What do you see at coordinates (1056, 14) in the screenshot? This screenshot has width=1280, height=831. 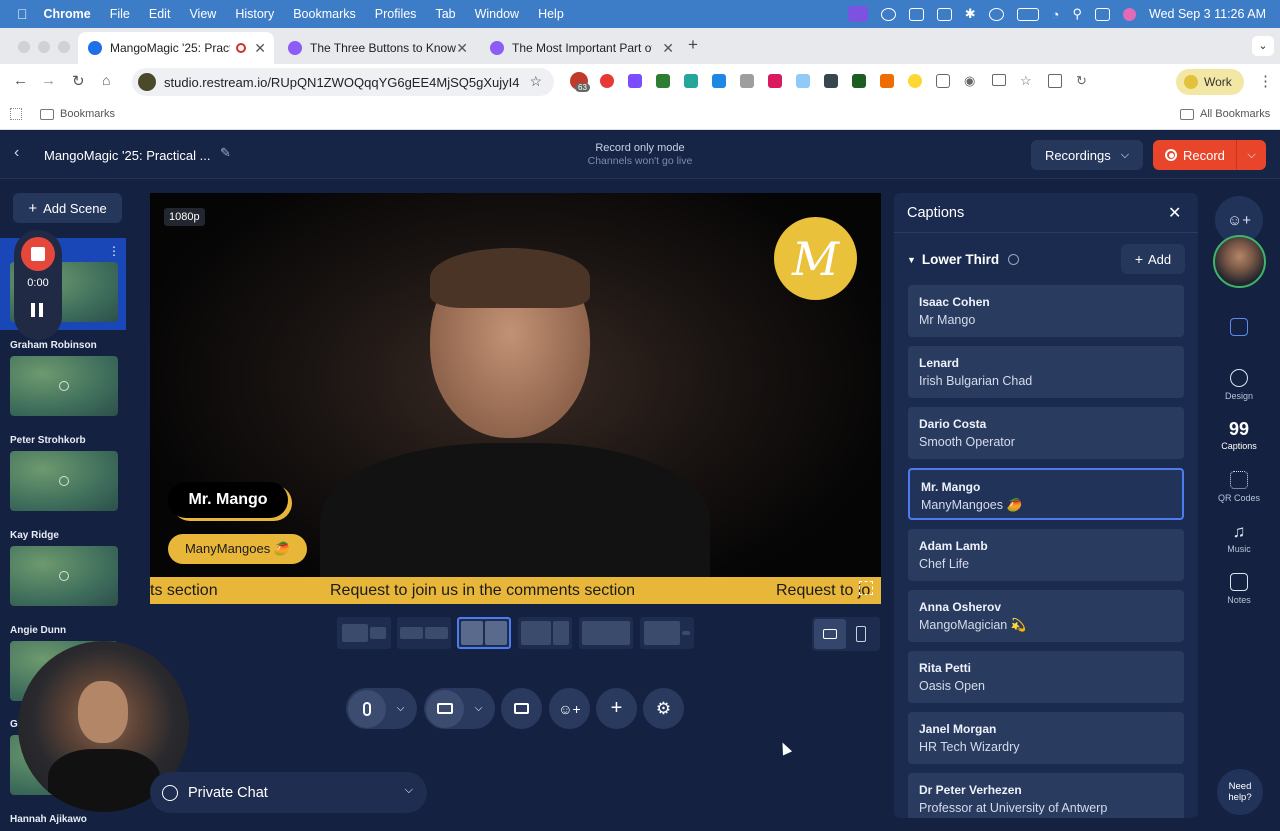 I see `wifi-icon: ◔` at bounding box center [1056, 14].